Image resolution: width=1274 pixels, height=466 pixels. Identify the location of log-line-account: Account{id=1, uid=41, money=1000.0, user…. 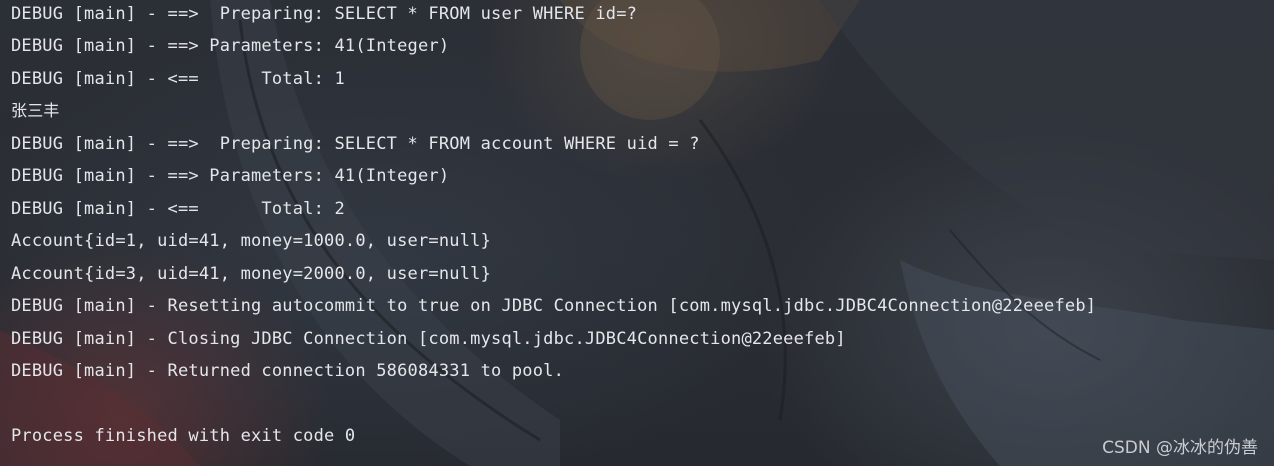
(251, 241).